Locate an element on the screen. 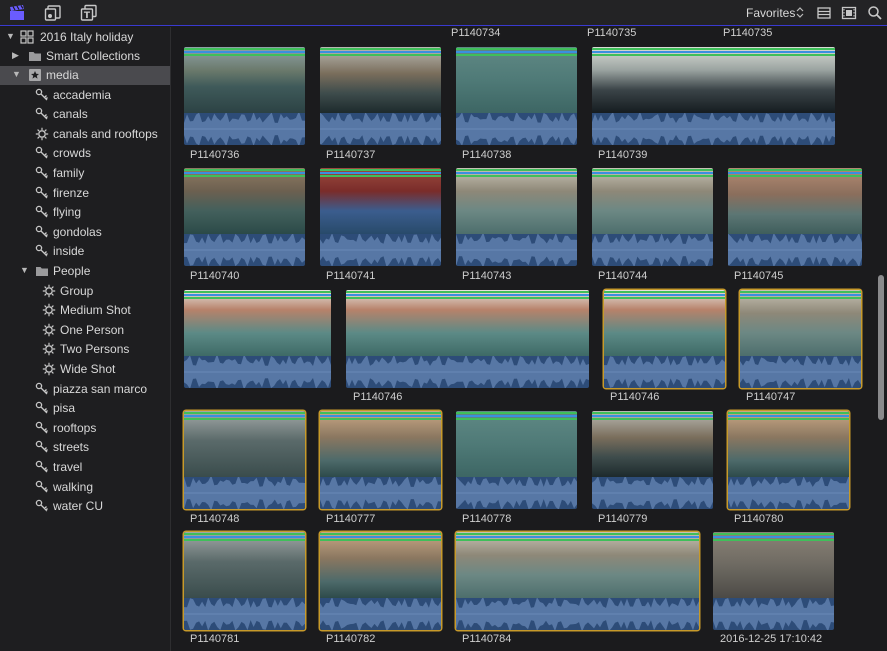  sidebar-item-label: 2016 Italy holiday is located at coordinates (87, 37).